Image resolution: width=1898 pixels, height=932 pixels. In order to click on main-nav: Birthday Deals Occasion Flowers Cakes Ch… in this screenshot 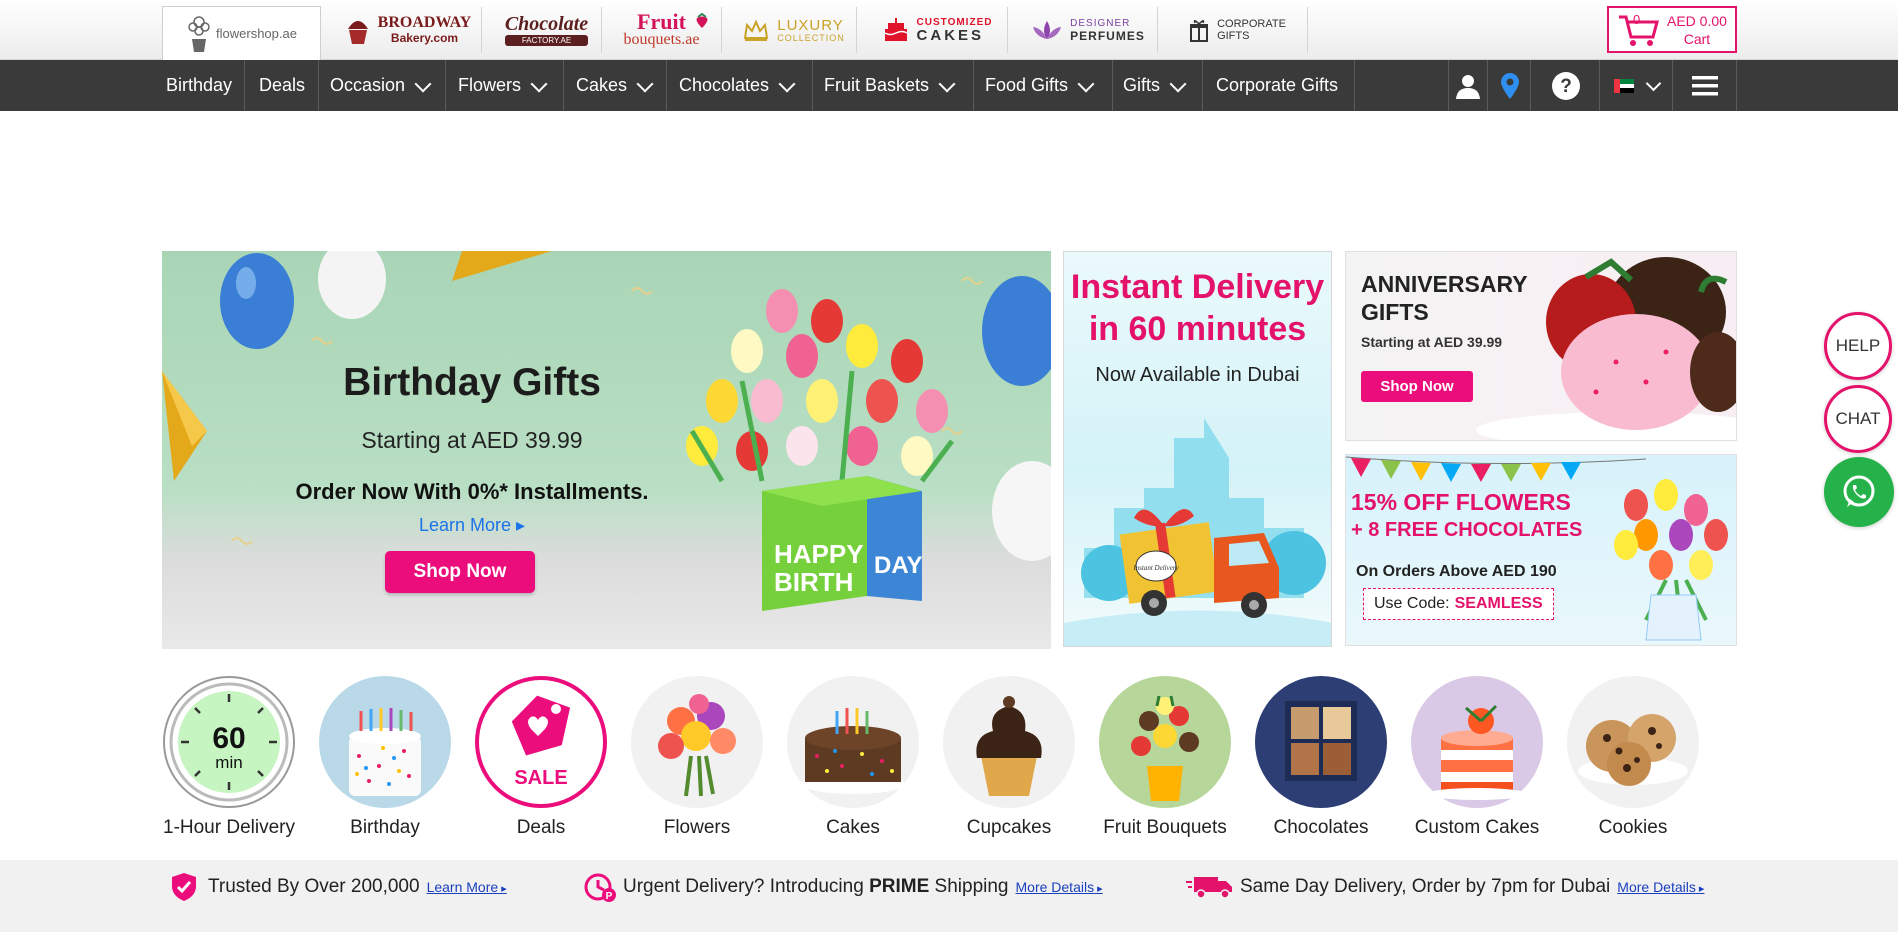, I will do `click(949, 85)`.